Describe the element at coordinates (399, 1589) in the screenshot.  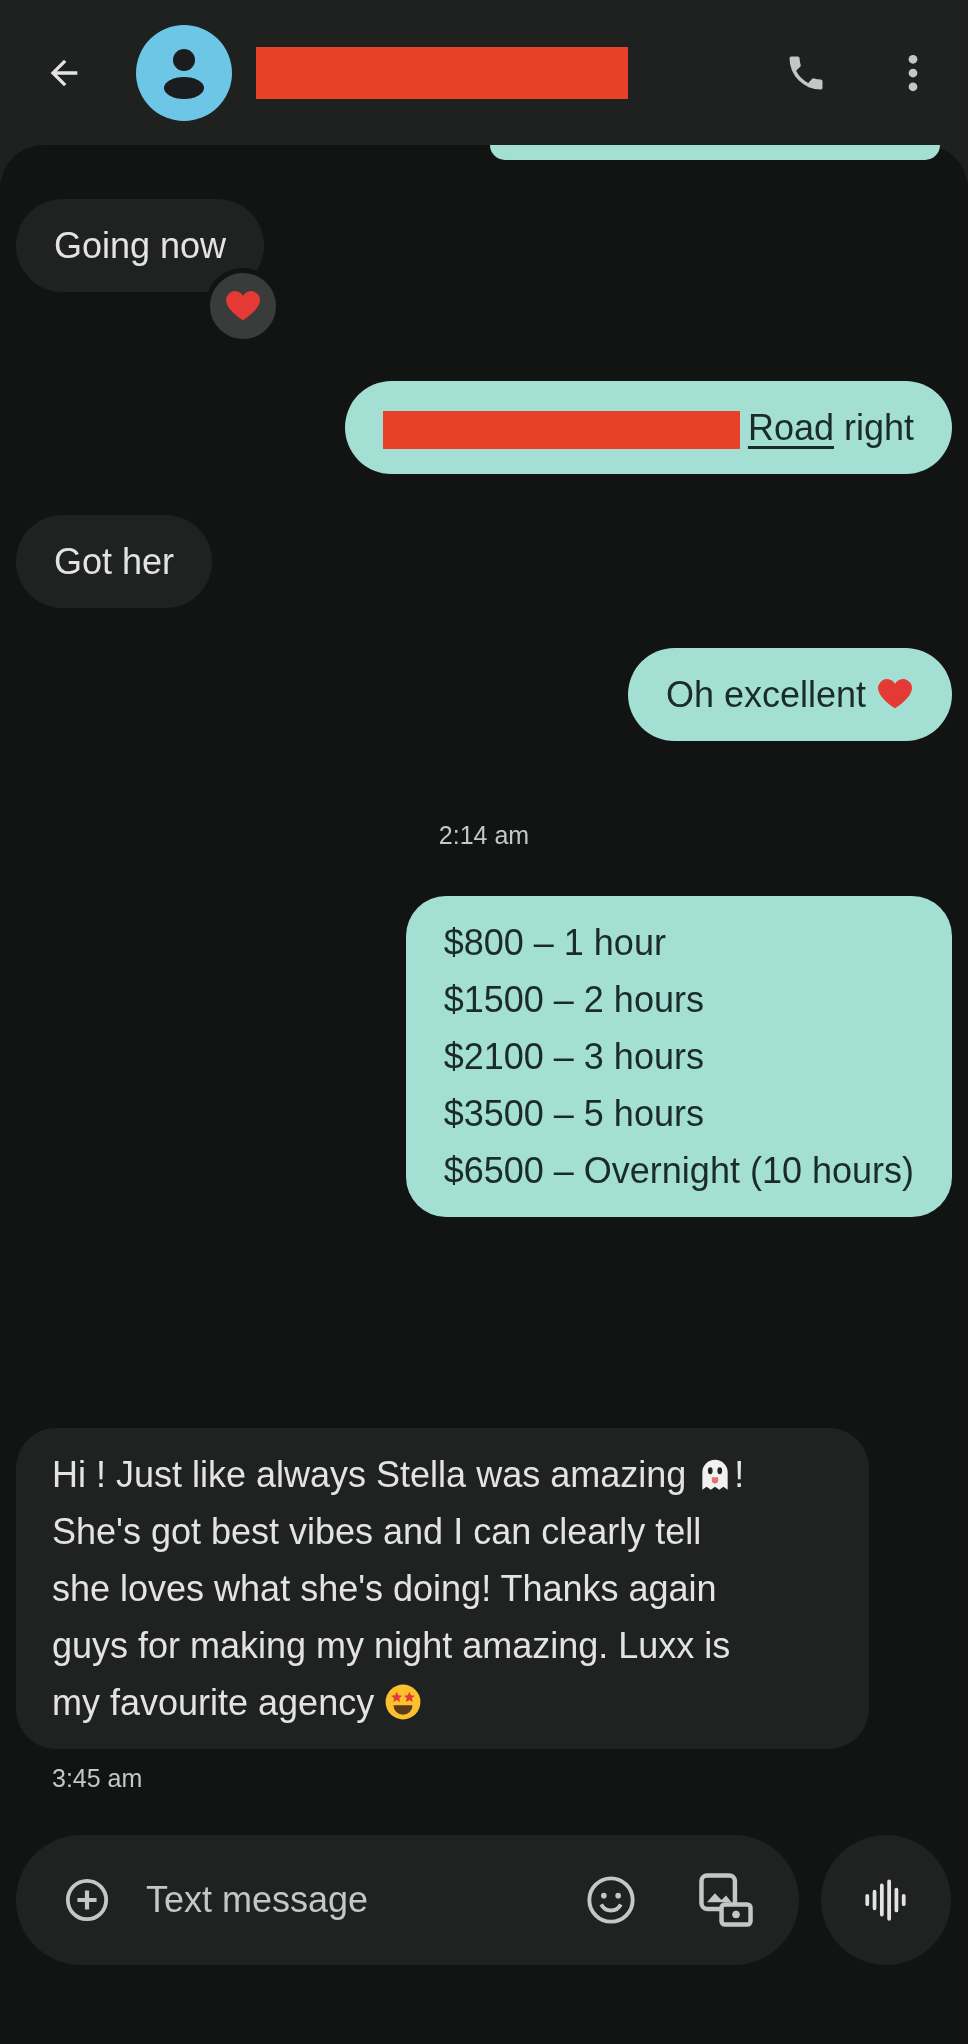
I see `message-text: Hi ! Just like always Stella was amazing ! She's got best vibes and I can clearly tell she loves what she's doing! Thanks again guys for making my night amazing. Luxx is my favourite agency` at that location.